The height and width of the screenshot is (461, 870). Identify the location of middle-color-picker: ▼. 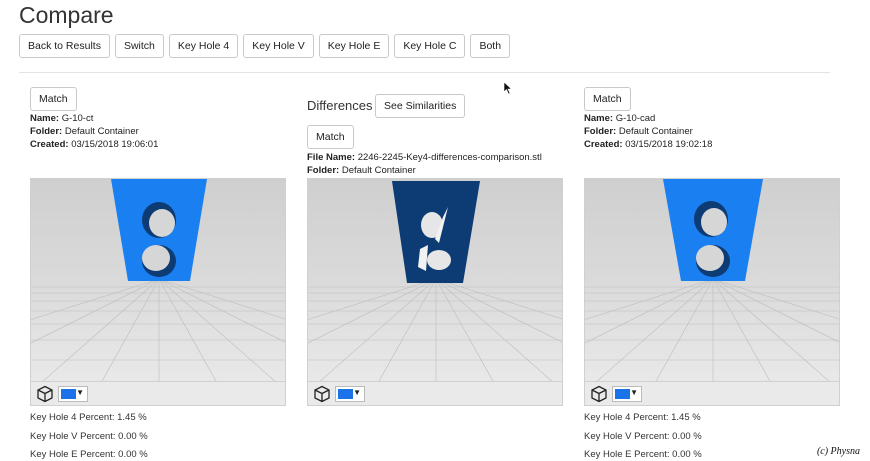
(350, 394).